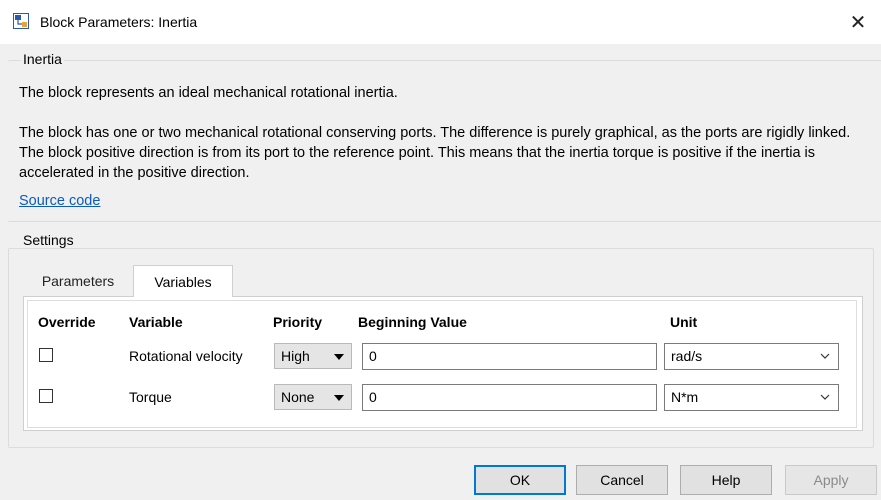 Image resolution: width=881 pixels, height=500 pixels. I want to click on priority-select-torque: None, so click(313, 397).